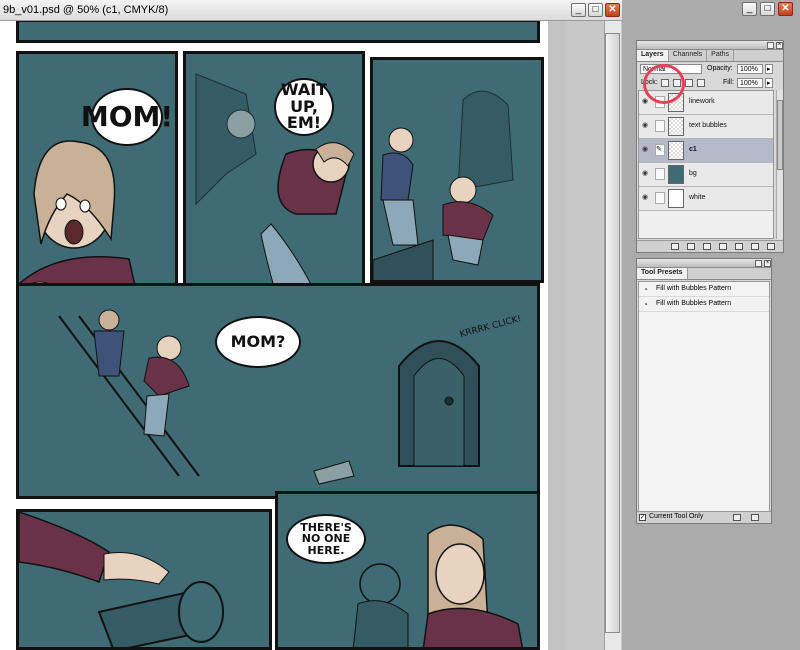 This screenshot has height=650, width=800. Describe the element at coordinates (749, 9) in the screenshot. I see `app-minimize-button: _` at that location.